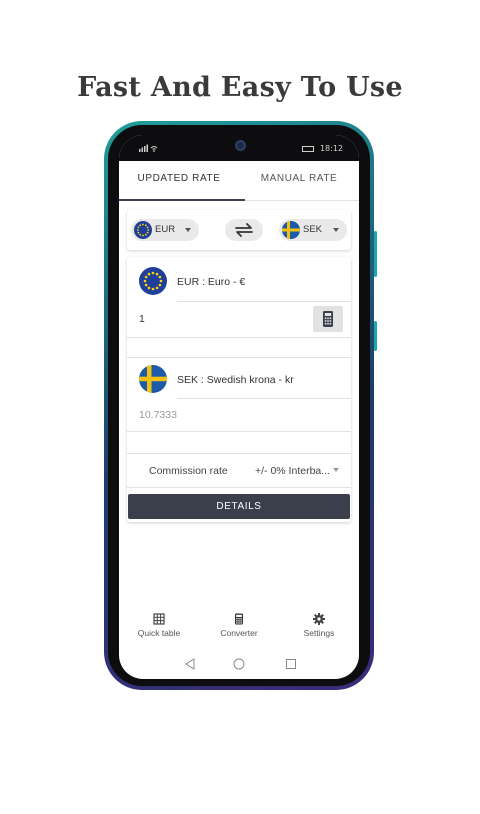 The height and width of the screenshot is (814, 480). What do you see at coordinates (159, 619) in the screenshot?
I see `grid-icon` at bounding box center [159, 619].